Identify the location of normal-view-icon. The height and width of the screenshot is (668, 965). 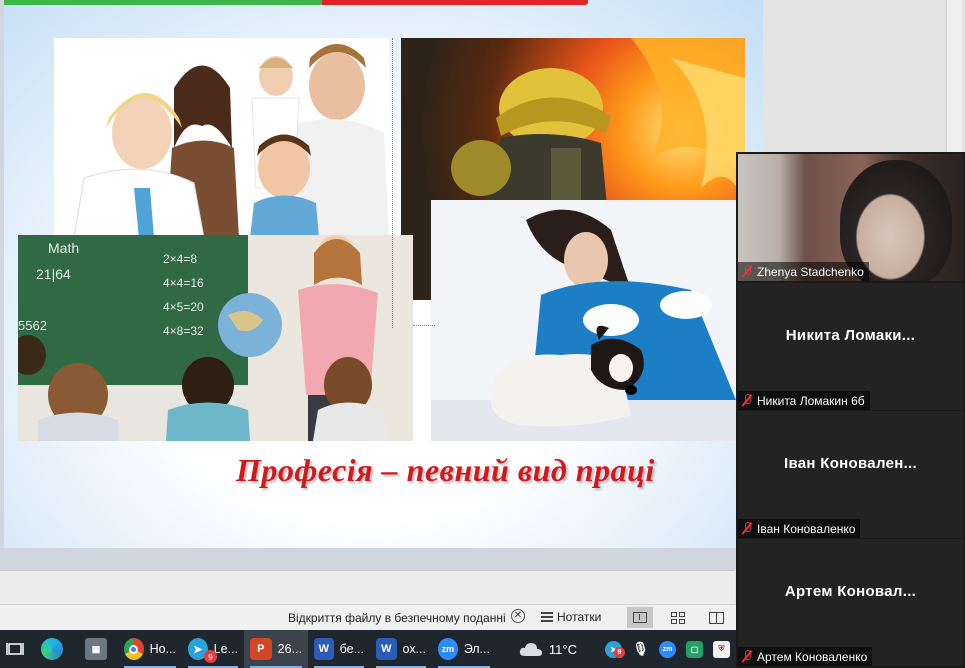
(640, 617).